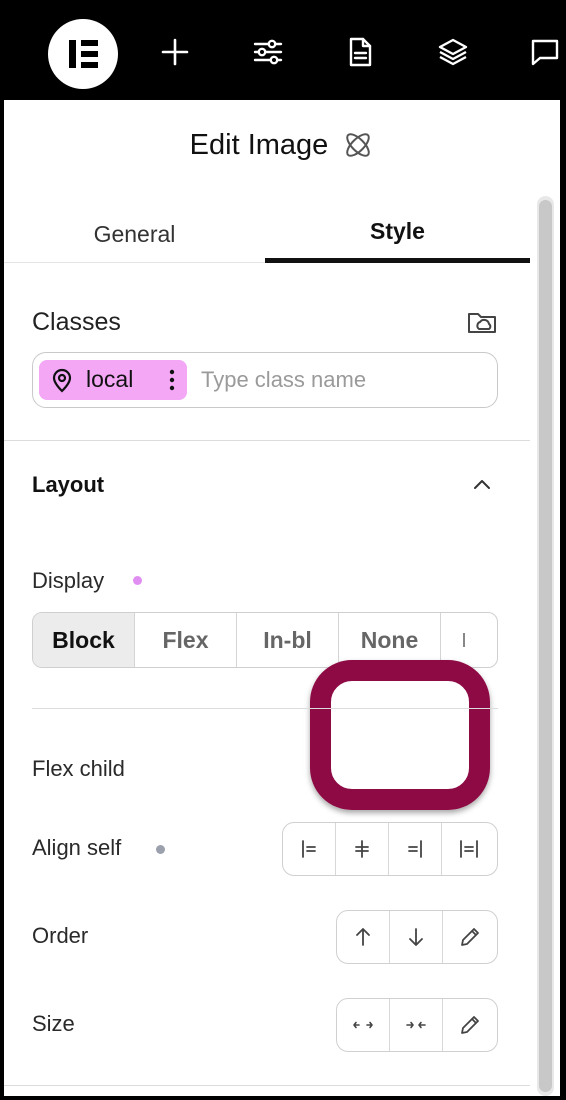  What do you see at coordinates (309, 849) in the screenshot?
I see `align-self-start-button` at bounding box center [309, 849].